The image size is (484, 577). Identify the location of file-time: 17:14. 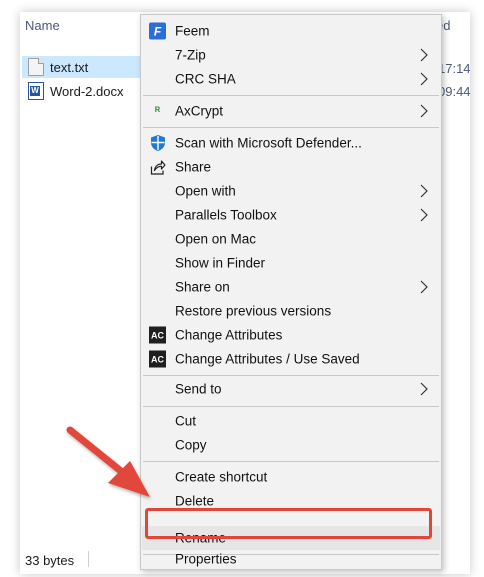
(454, 68).